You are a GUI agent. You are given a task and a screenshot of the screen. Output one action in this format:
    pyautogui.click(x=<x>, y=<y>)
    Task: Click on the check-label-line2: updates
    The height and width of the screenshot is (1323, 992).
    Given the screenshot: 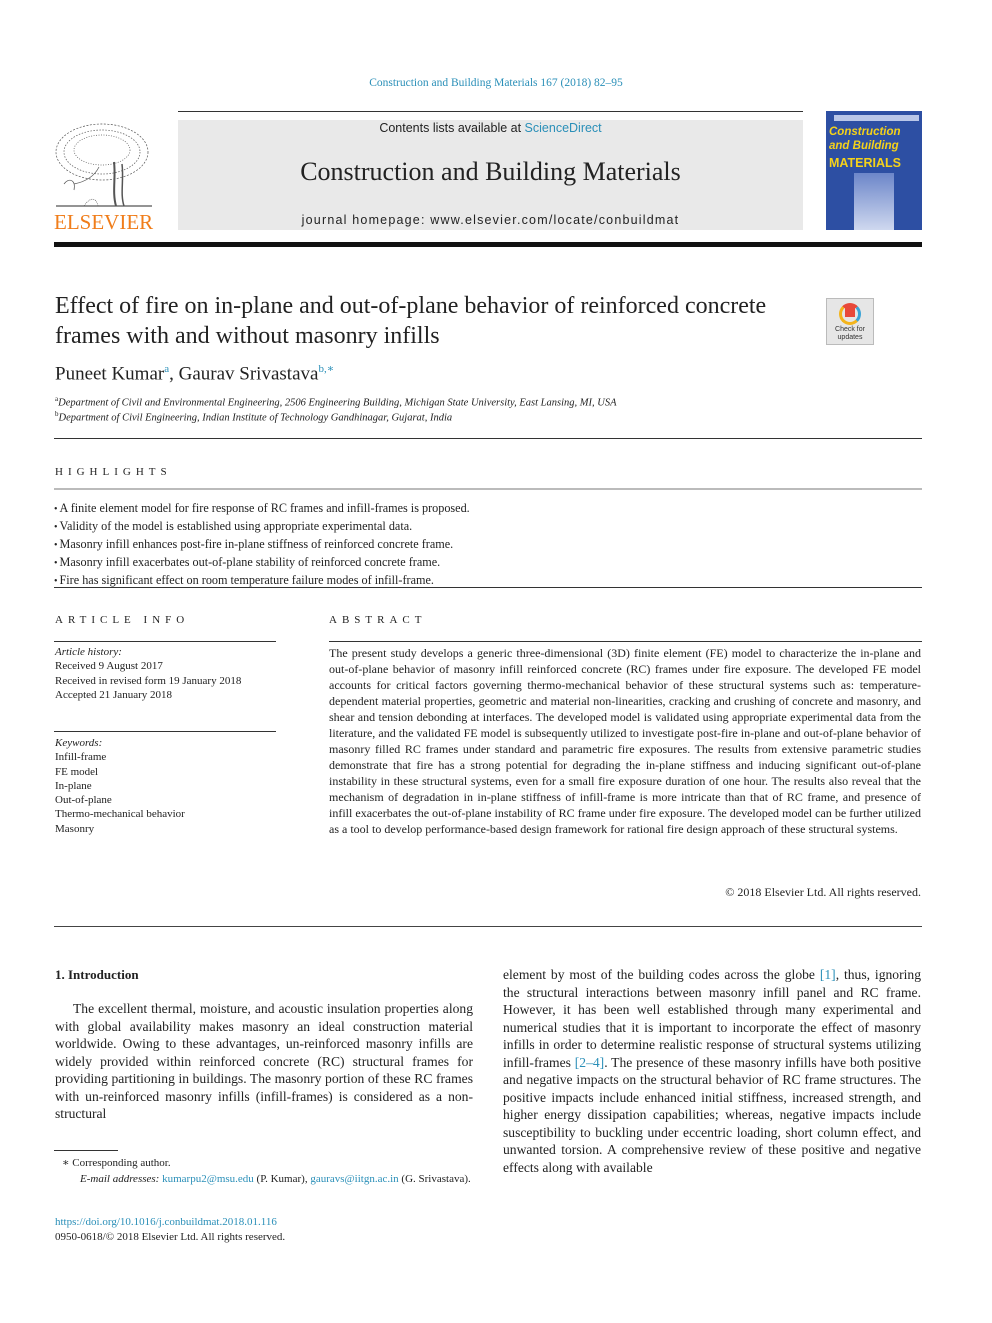 What is the action you would take?
    pyautogui.click(x=850, y=337)
    